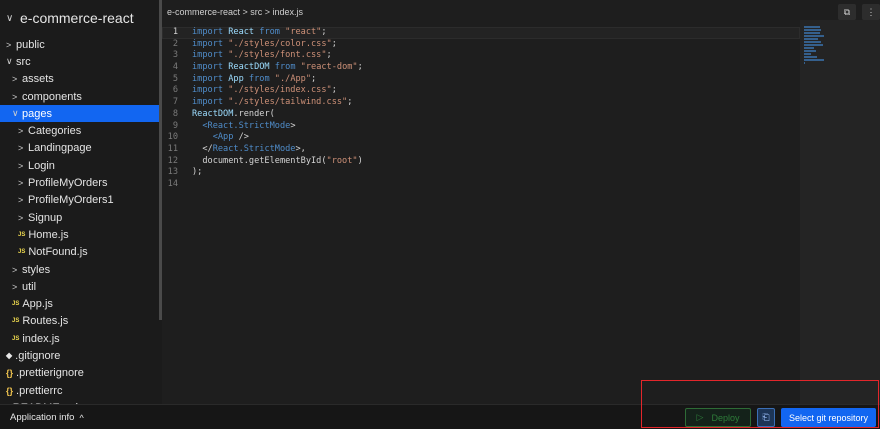  Describe the element at coordinates (77, 18) in the screenshot. I see `project-name: e-commerce-react` at that location.